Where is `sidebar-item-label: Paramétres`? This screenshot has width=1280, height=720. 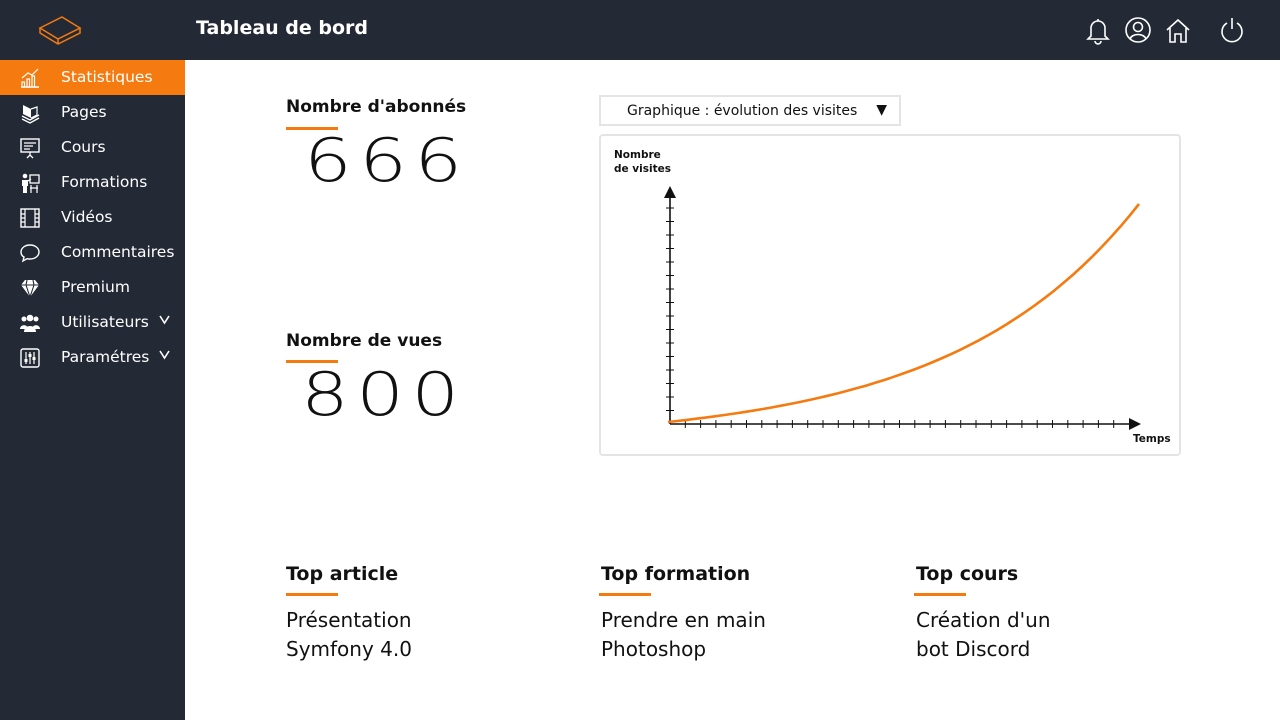 sidebar-item-label: Paramétres is located at coordinates (105, 357).